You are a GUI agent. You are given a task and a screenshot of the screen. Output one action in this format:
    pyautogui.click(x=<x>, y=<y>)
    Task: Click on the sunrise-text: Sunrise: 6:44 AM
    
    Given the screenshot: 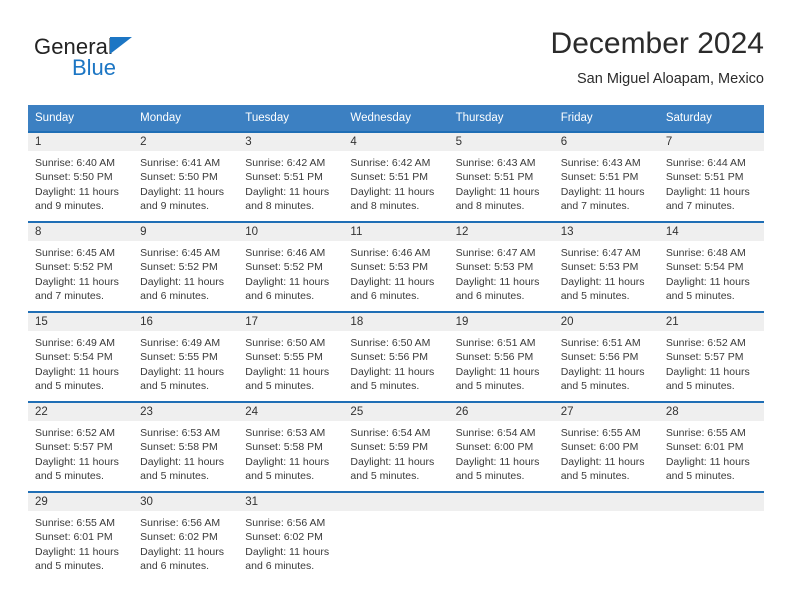 What is the action you would take?
    pyautogui.click(x=705, y=163)
    